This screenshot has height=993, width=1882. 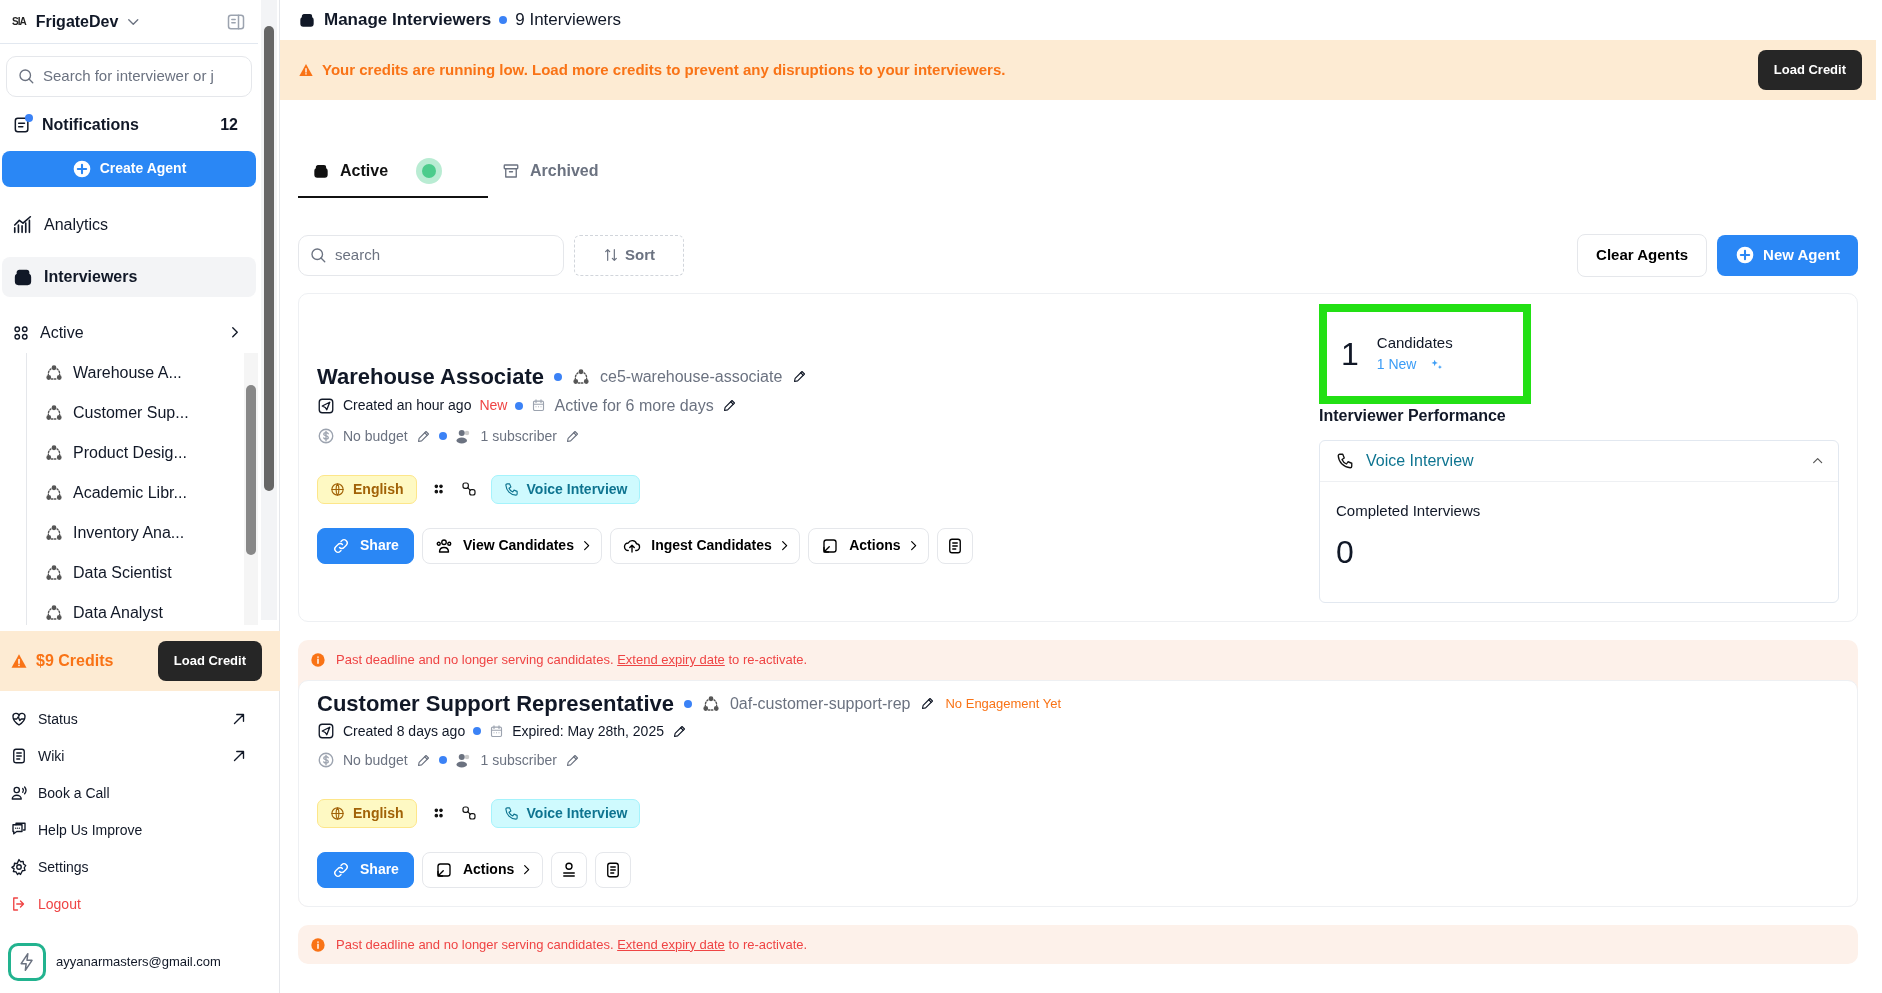 I want to click on metric-value: 0, so click(x=1345, y=552).